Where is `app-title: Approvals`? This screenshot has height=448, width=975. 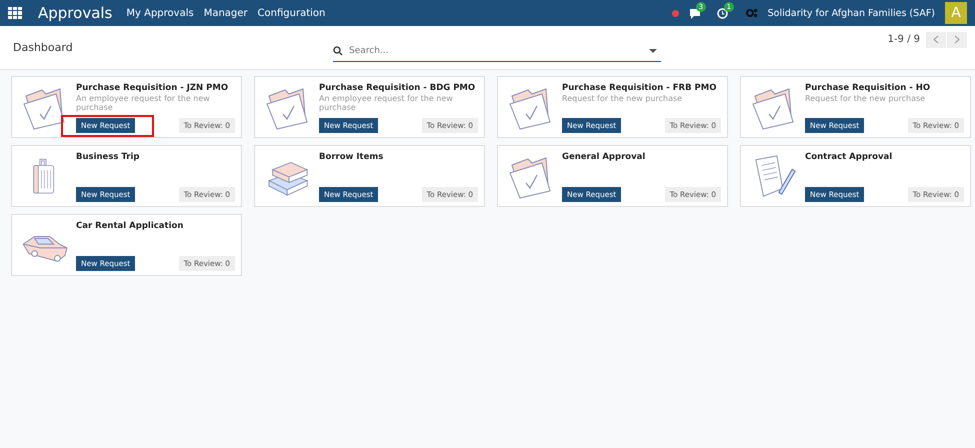
app-title: Approvals is located at coordinates (75, 13).